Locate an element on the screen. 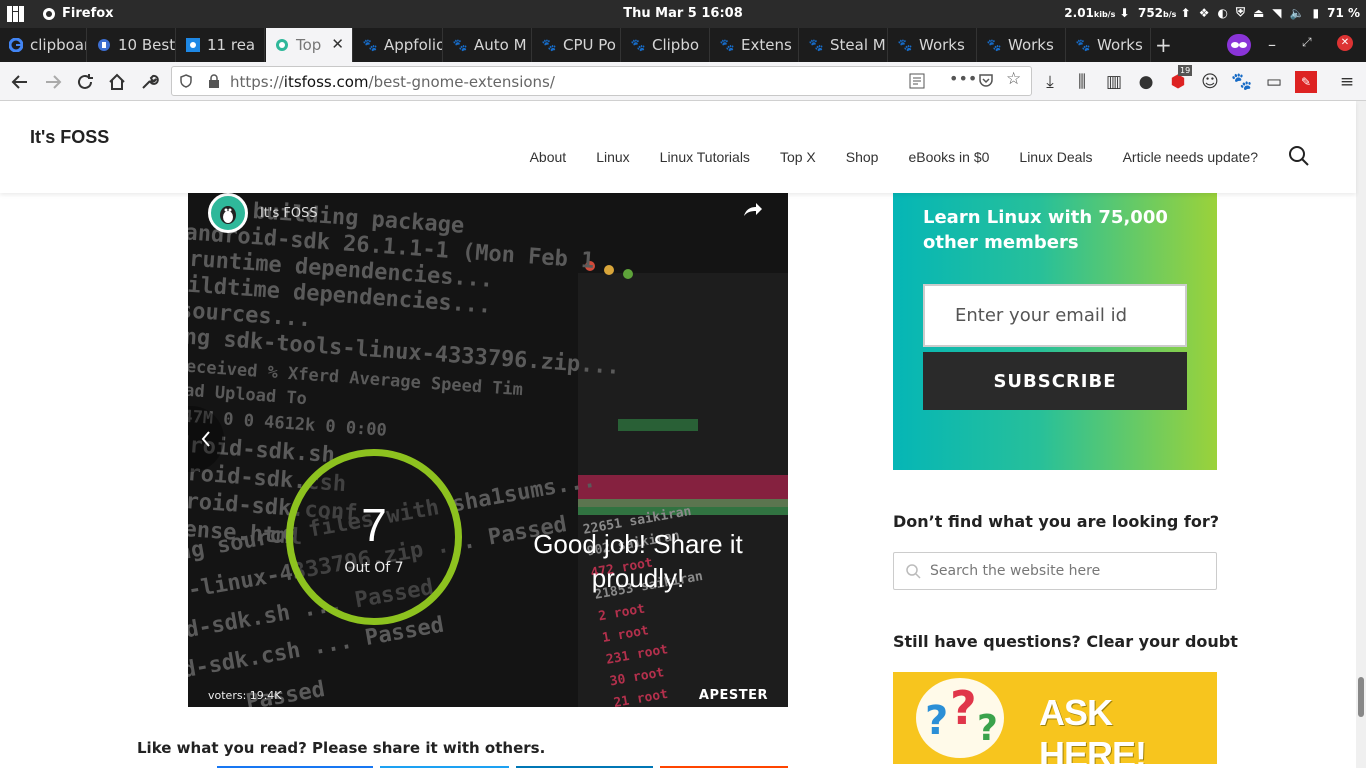 The width and height of the screenshot is (1366, 768). wifi-icon: ◥ is located at coordinates (1276, 13).